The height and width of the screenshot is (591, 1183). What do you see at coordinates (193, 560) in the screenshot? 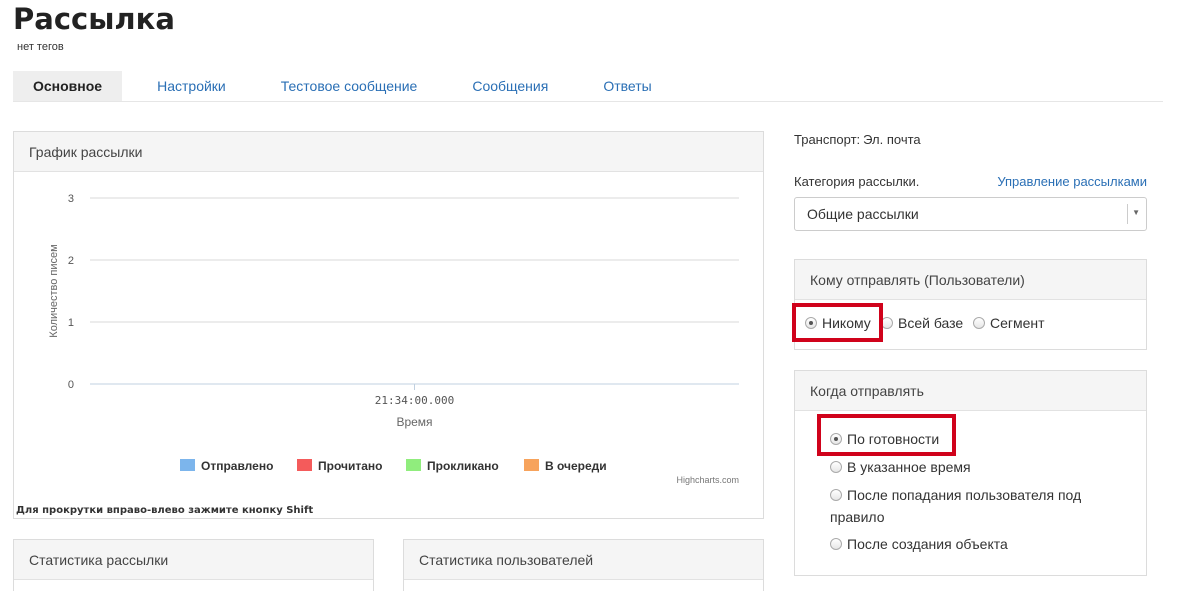
I see `mailing-stats-title: Статистика рассылки` at bounding box center [193, 560].